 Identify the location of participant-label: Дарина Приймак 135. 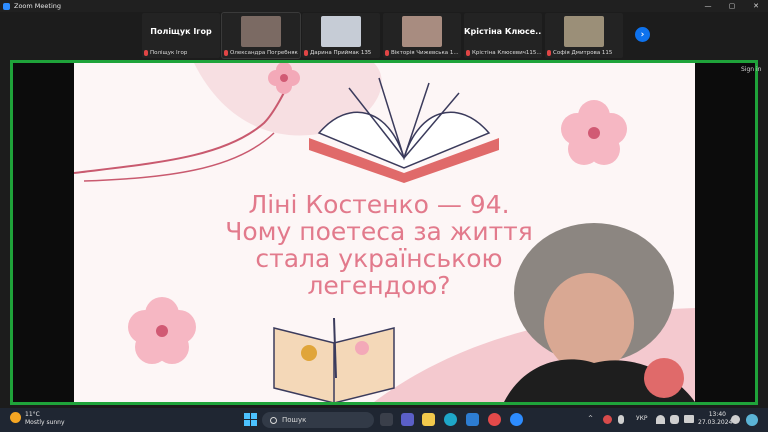
(341, 52).